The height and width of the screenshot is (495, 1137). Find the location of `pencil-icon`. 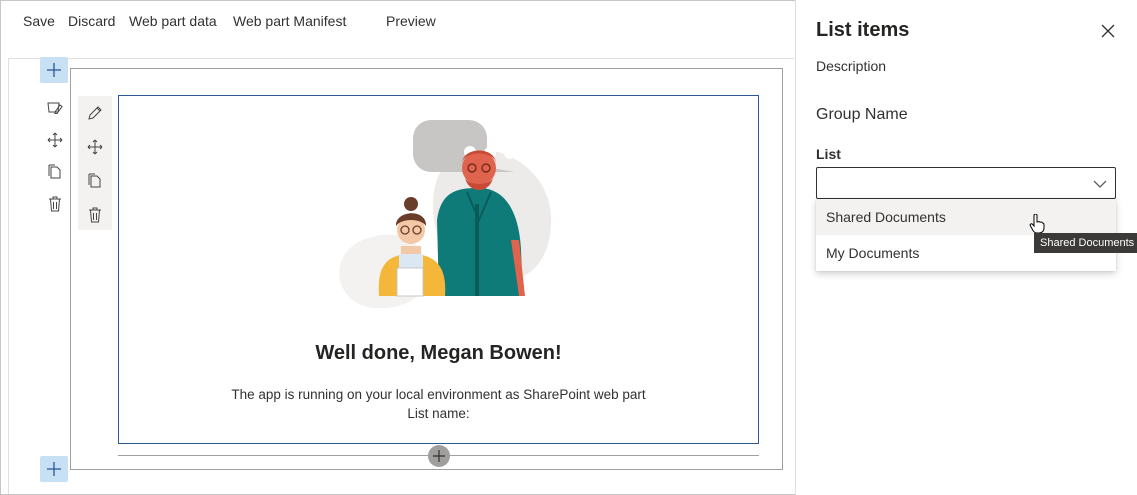

pencil-icon is located at coordinates (95, 113).